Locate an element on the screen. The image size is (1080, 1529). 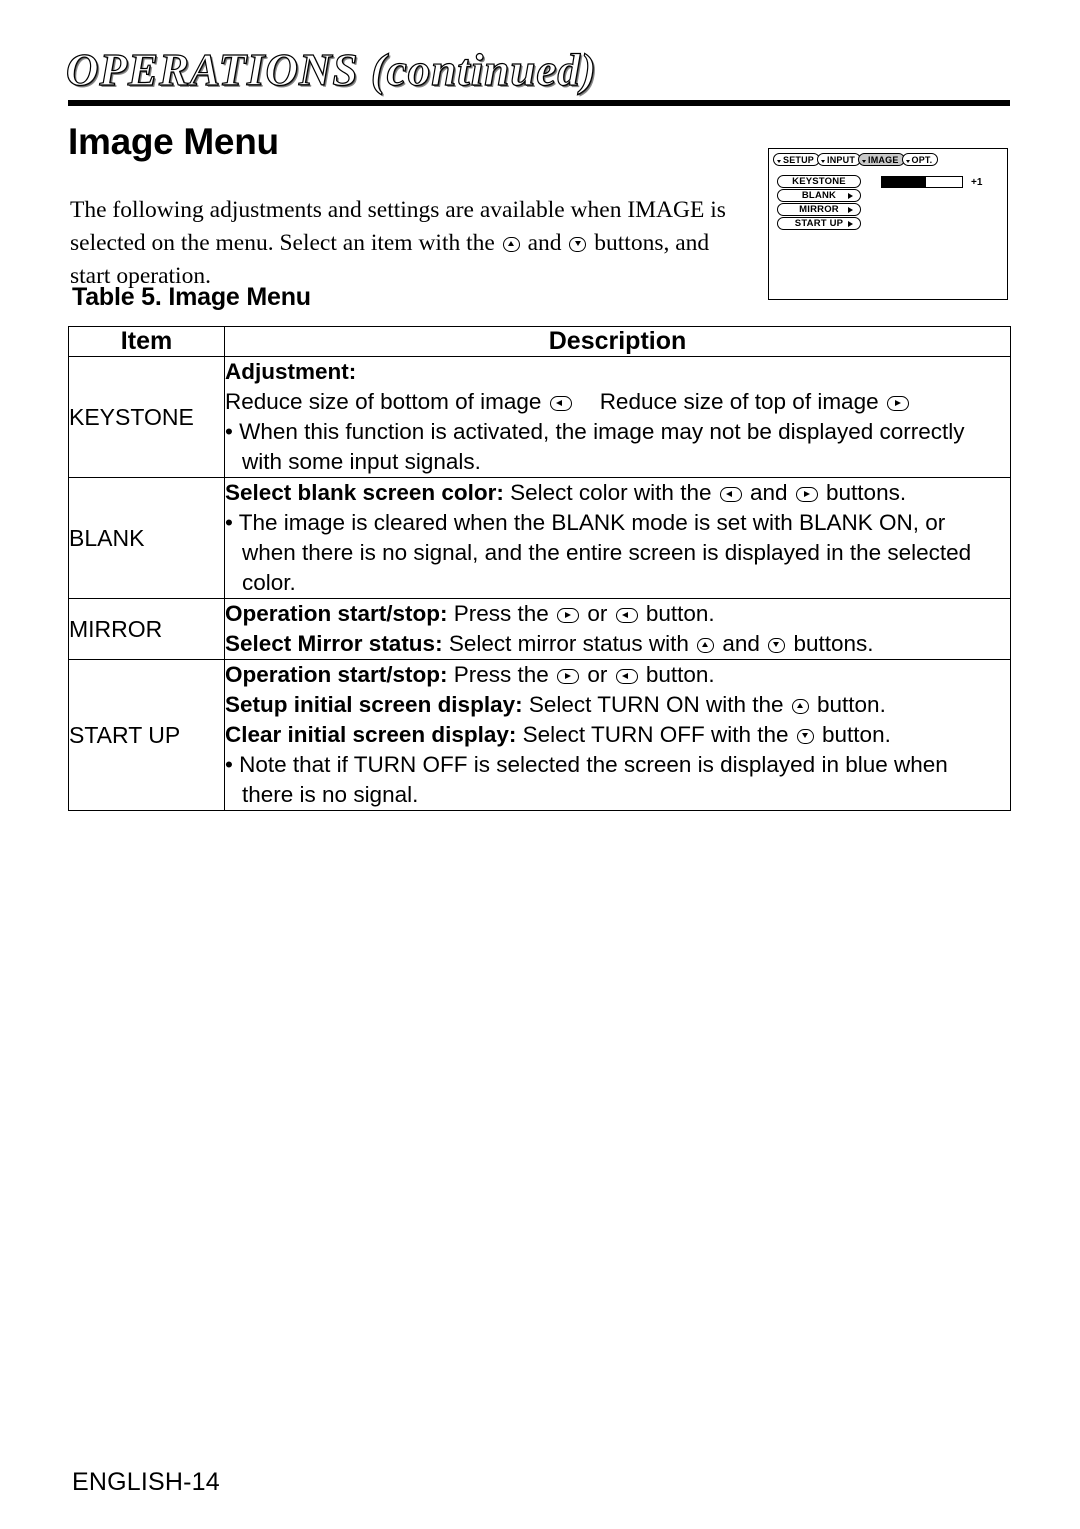
keystone-reduce-bottom-text: Reduce size of bottom of image is located at coordinates (383, 401).